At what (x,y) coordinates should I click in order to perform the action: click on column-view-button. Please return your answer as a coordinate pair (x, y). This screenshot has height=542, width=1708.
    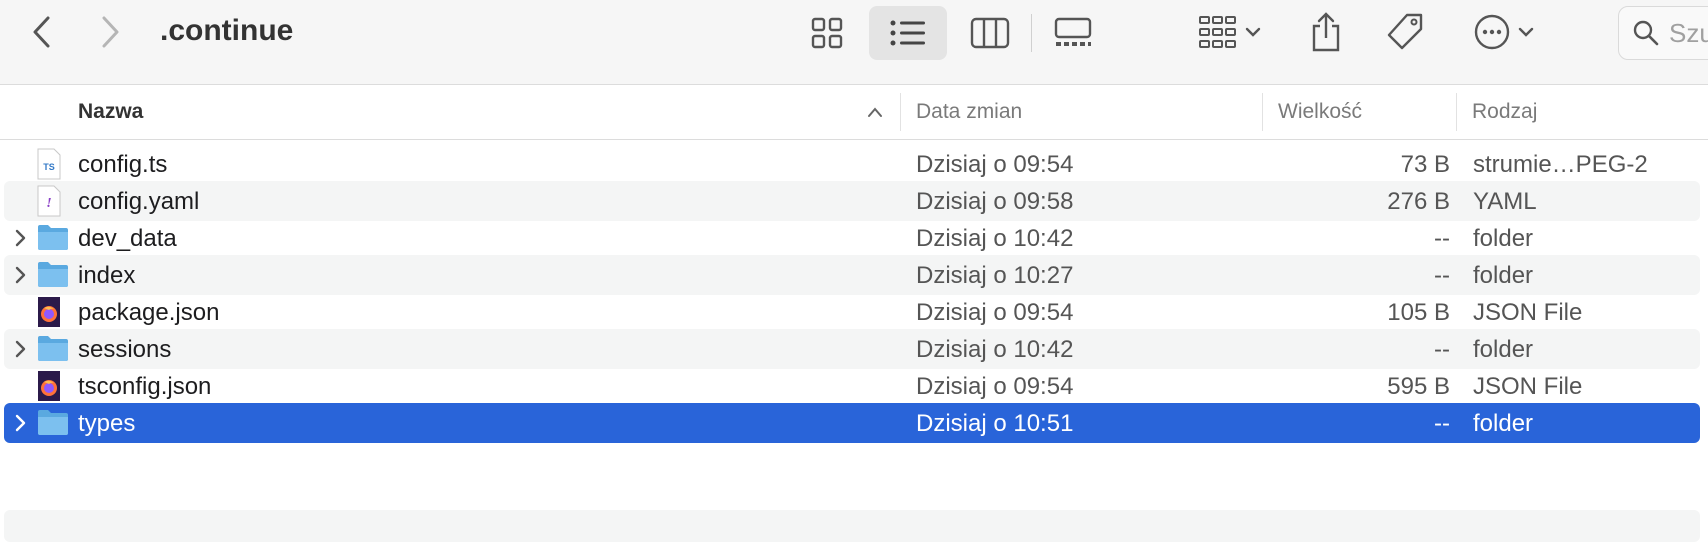
    Looking at the image, I should click on (990, 33).